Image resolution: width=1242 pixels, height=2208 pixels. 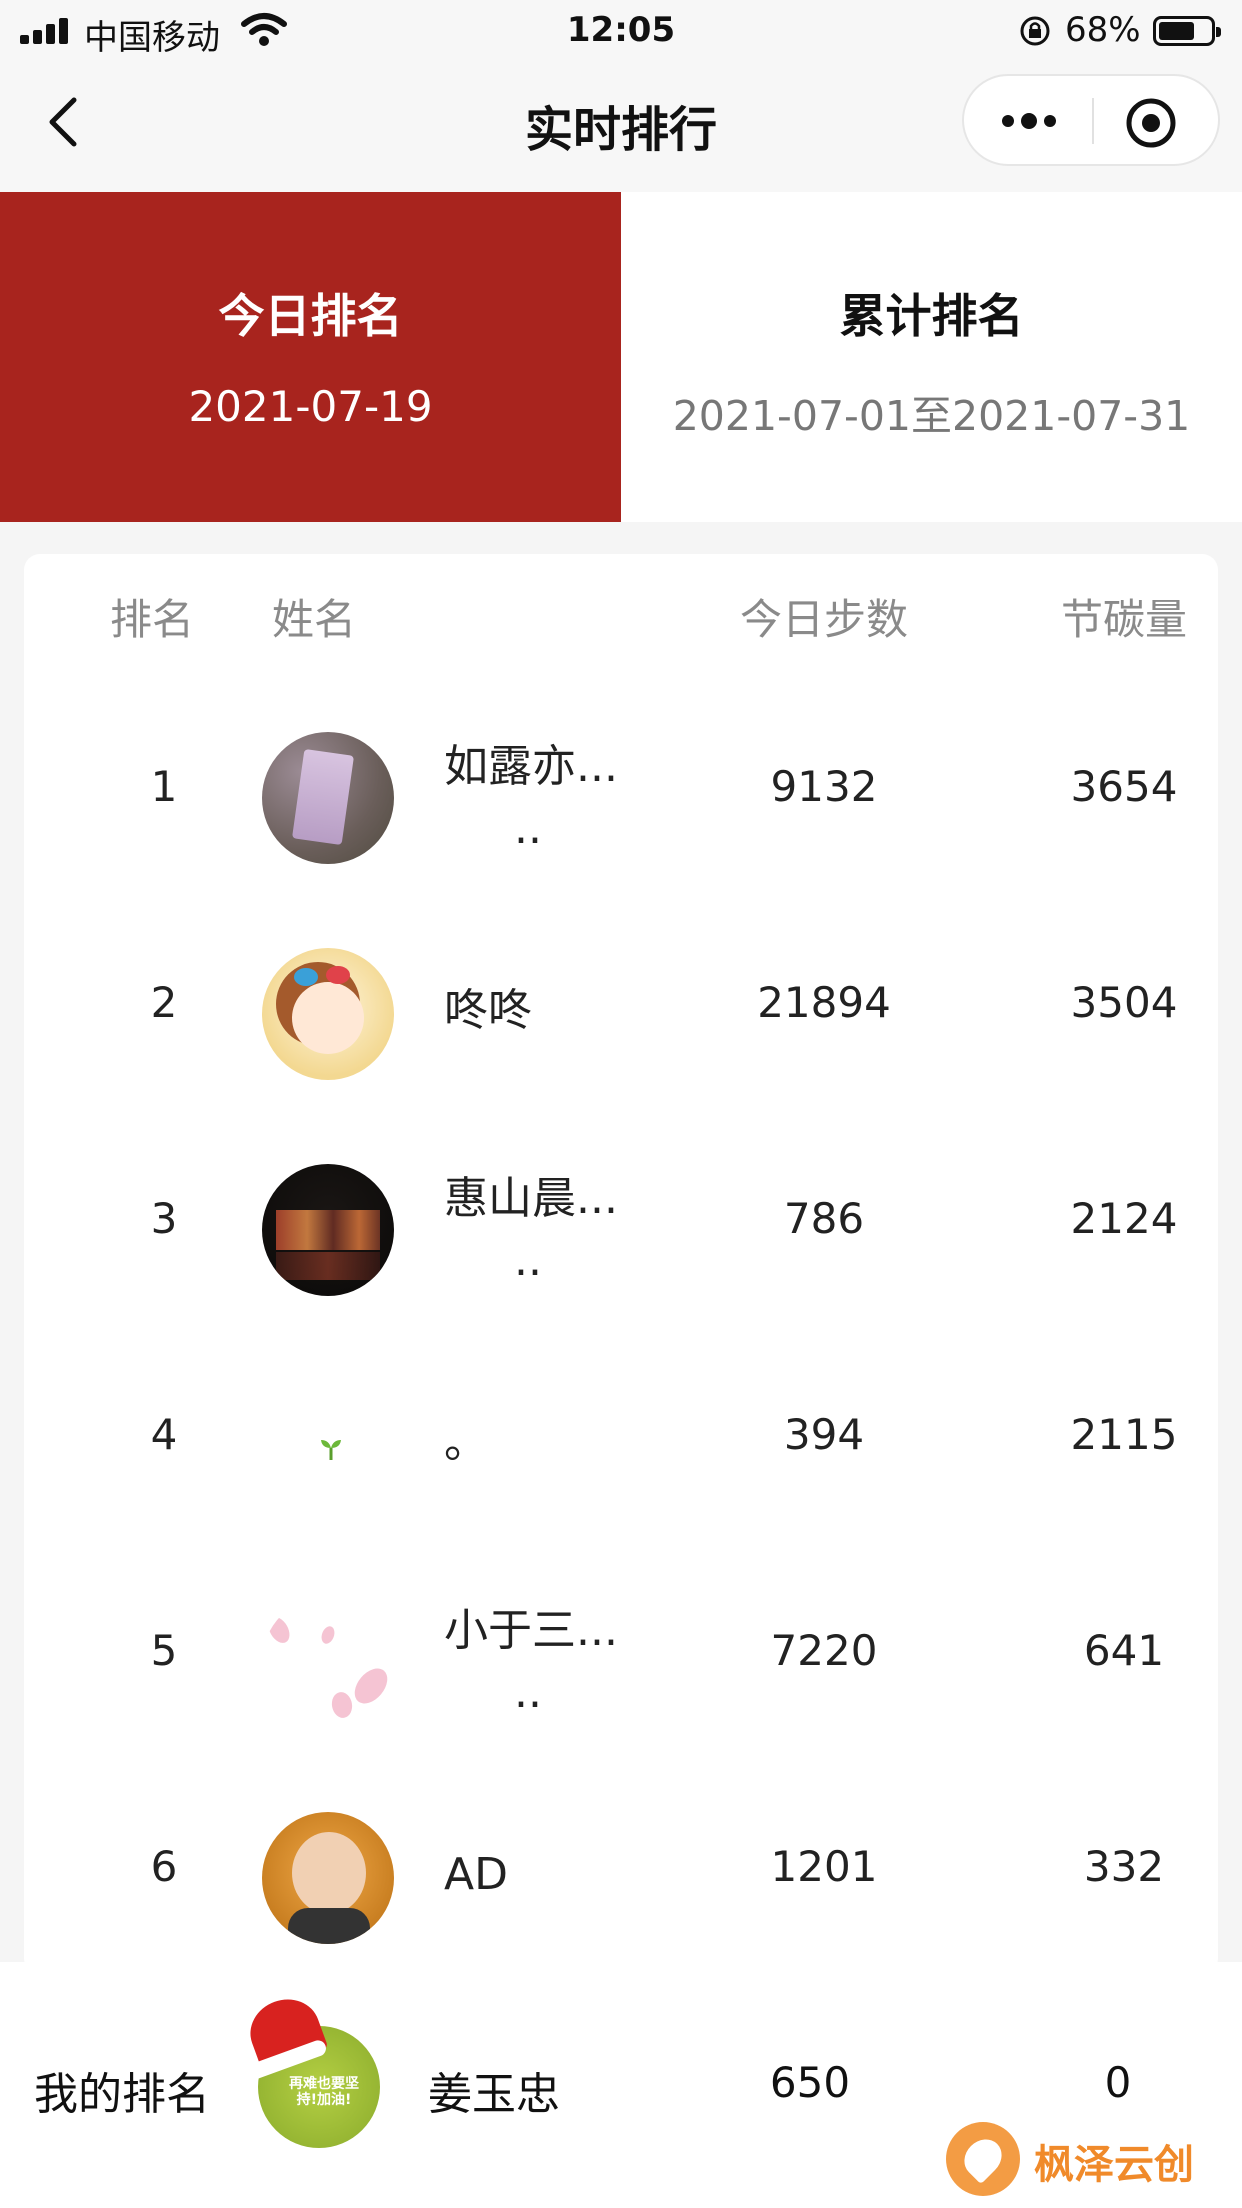 What do you see at coordinates (983, 2159) in the screenshot?
I see `maple-leaf-icon` at bounding box center [983, 2159].